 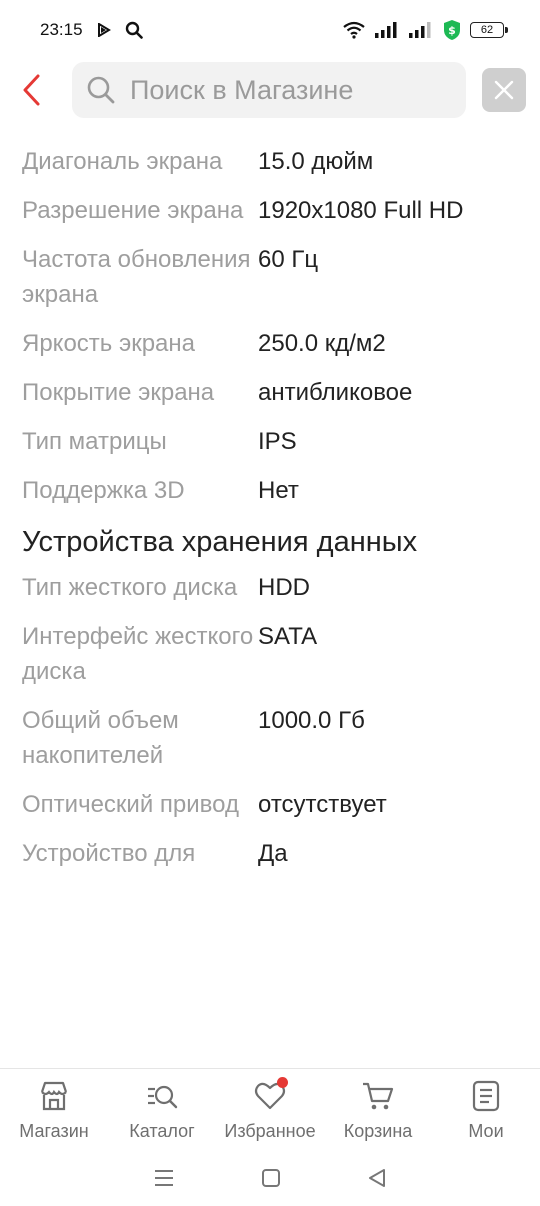 I want to click on home-icon, so click(x=271, y=1178).